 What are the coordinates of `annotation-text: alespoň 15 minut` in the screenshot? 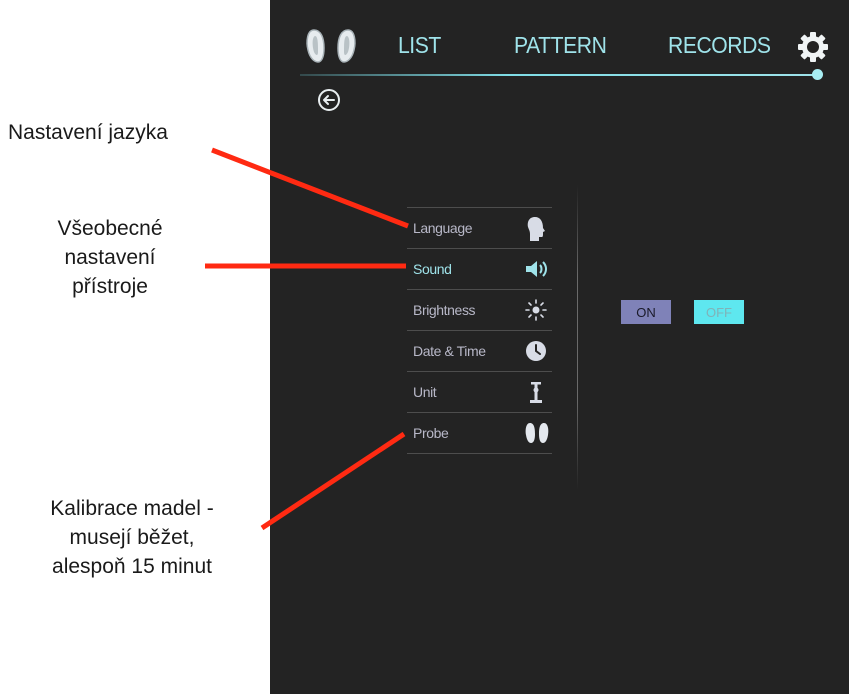 It's located at (132, 566).